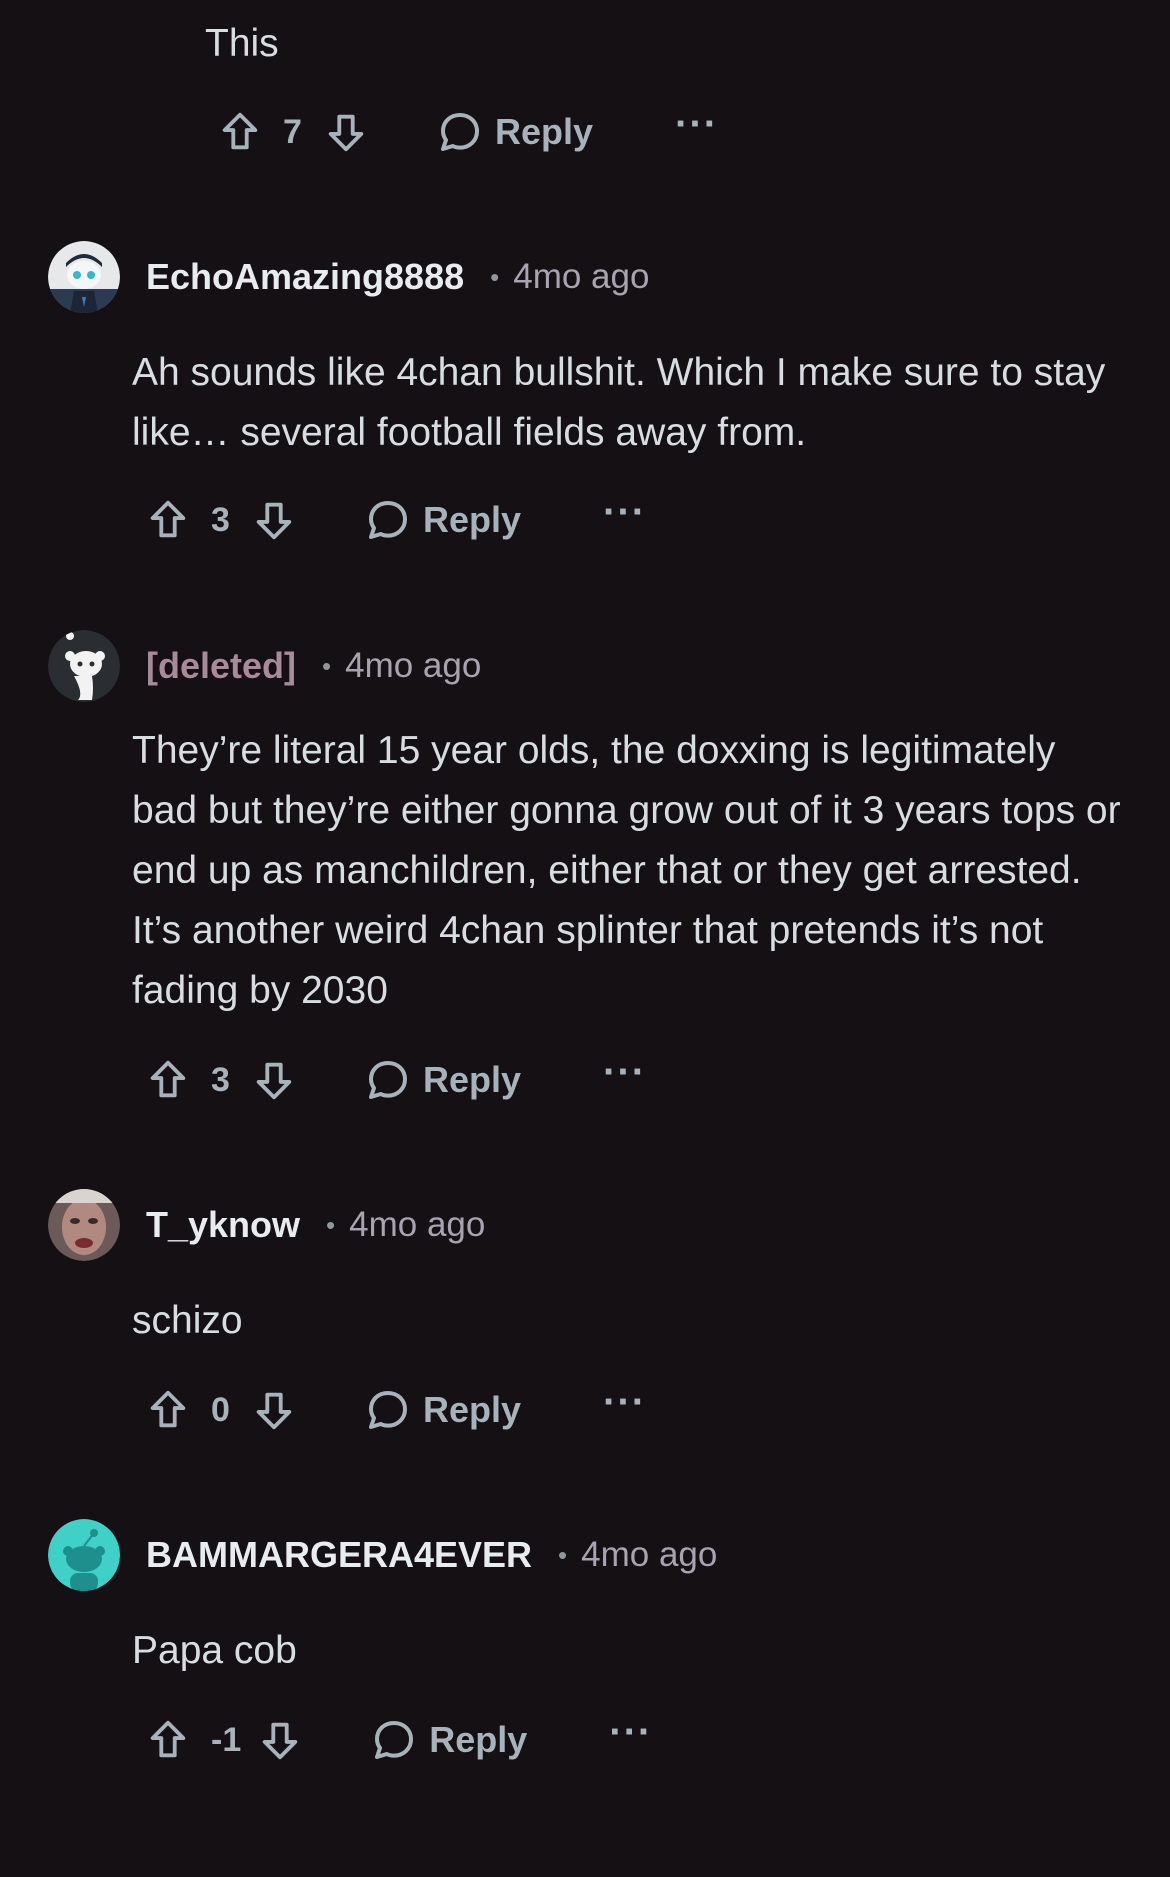 This screenshot has height=1877, width=1170. What do you see at coordinates (226, 1739) in the screenshot?
I see `vote-score: -1` at bounding box center [226, 1739].